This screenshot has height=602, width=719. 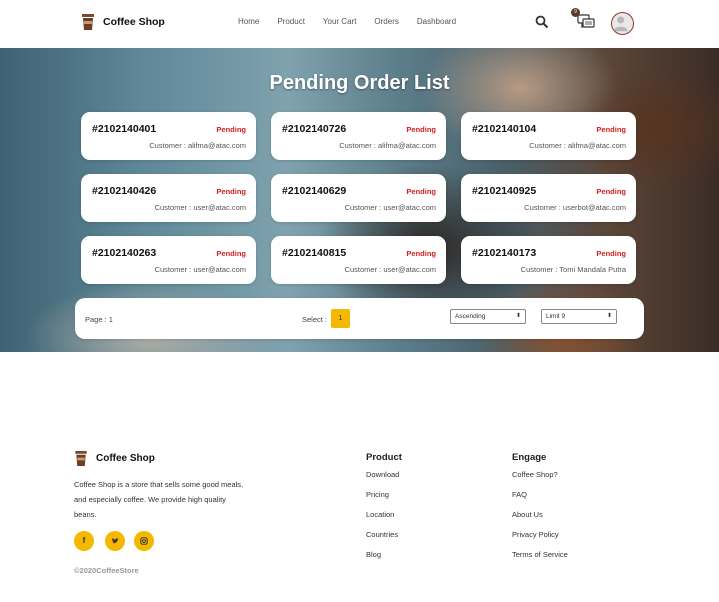 I want to click on footer-link-location: Location, so click(x=384, y=514).